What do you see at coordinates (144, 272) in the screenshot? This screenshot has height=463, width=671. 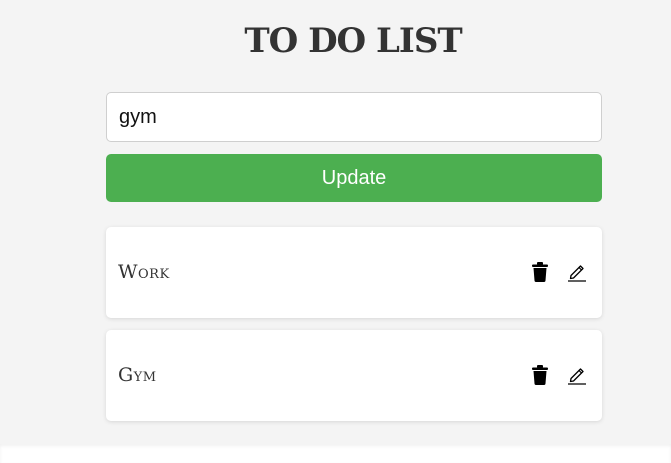 I see `todo-text: Work` at bounding box center [144, 272].